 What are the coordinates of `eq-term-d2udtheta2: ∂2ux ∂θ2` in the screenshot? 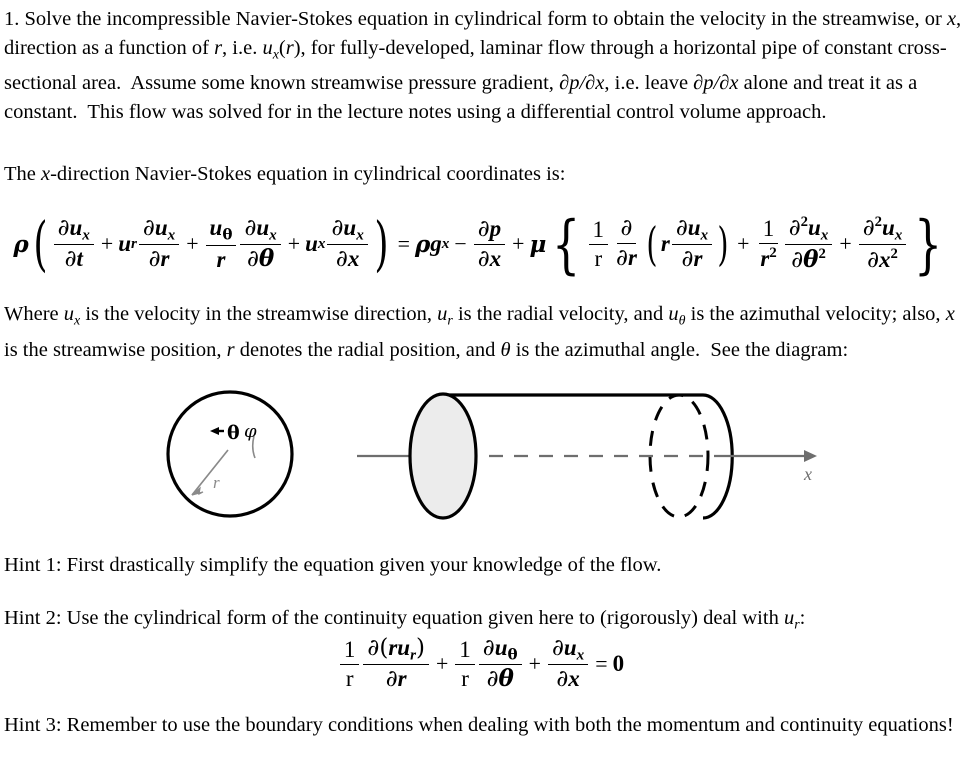 It's located at (808, 244).